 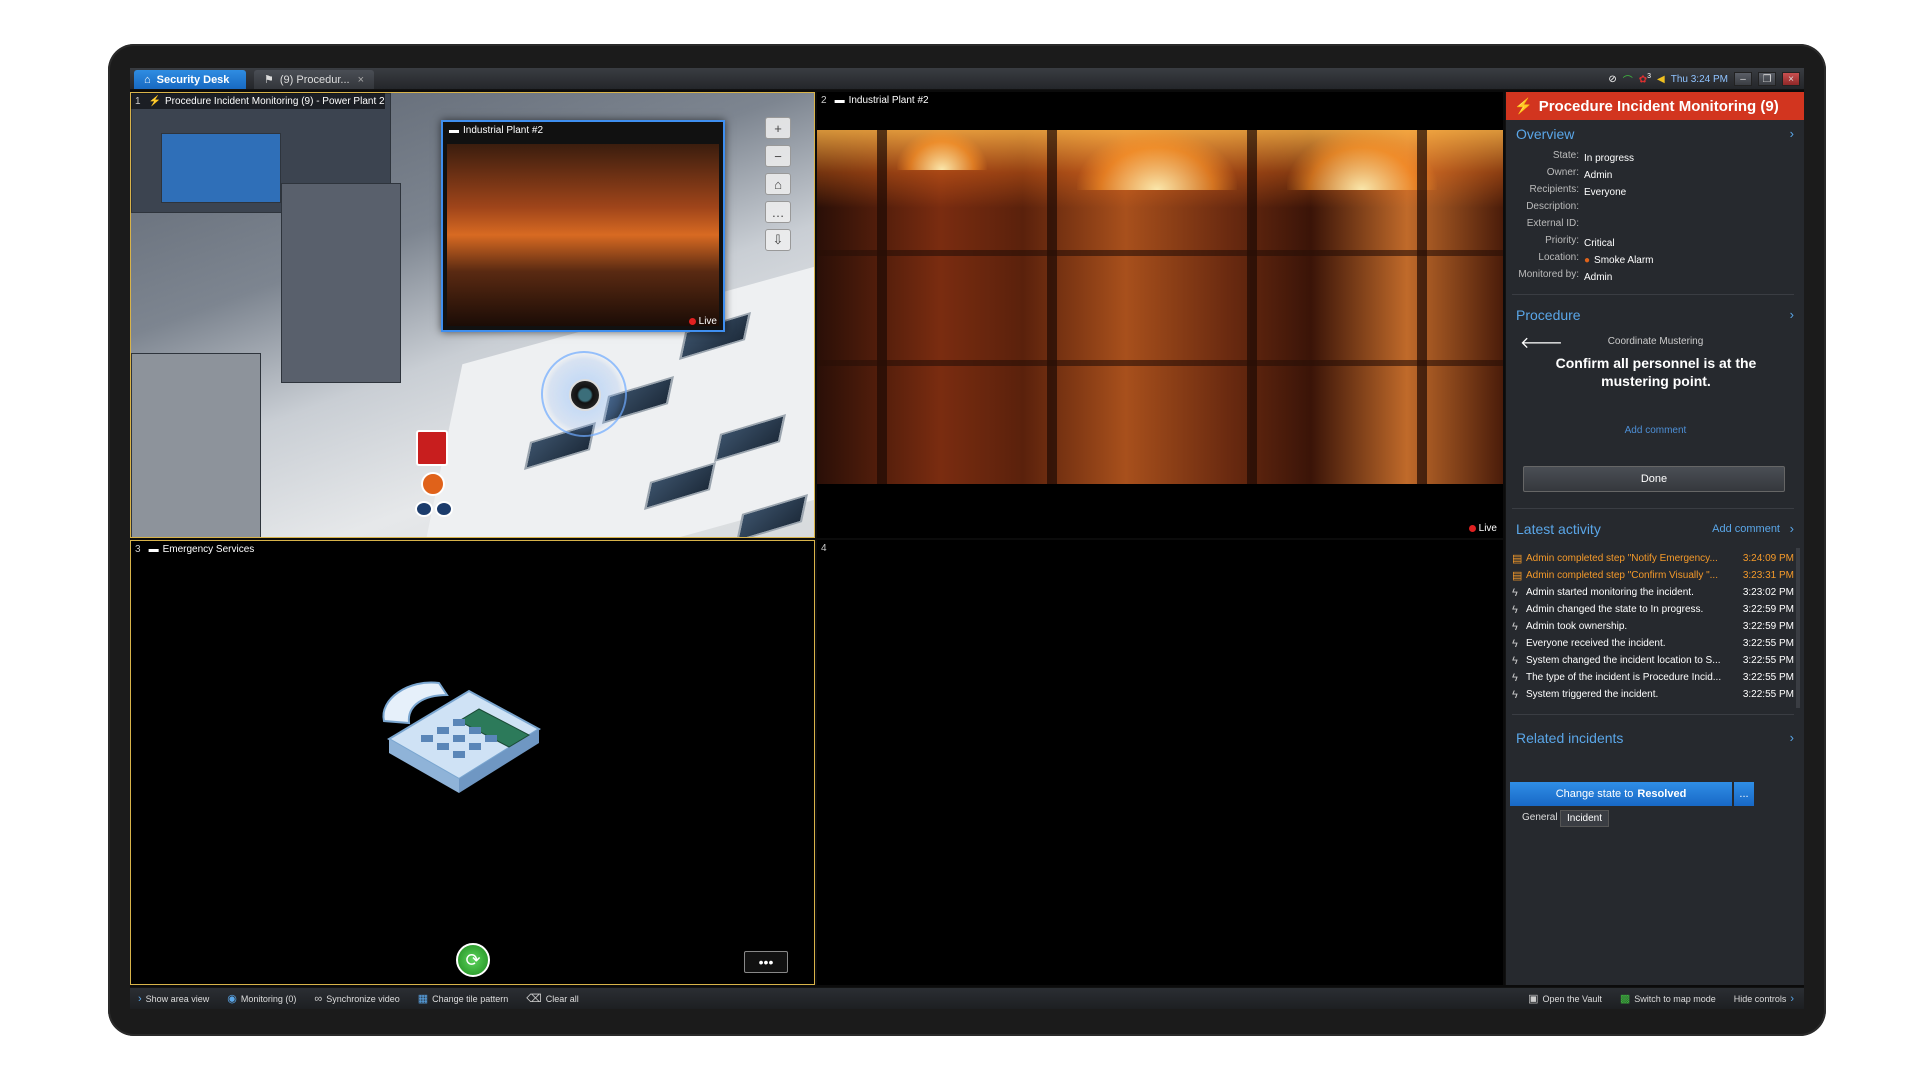 I want to click on tab-incident: Incident, so click(x=1585, y=818).